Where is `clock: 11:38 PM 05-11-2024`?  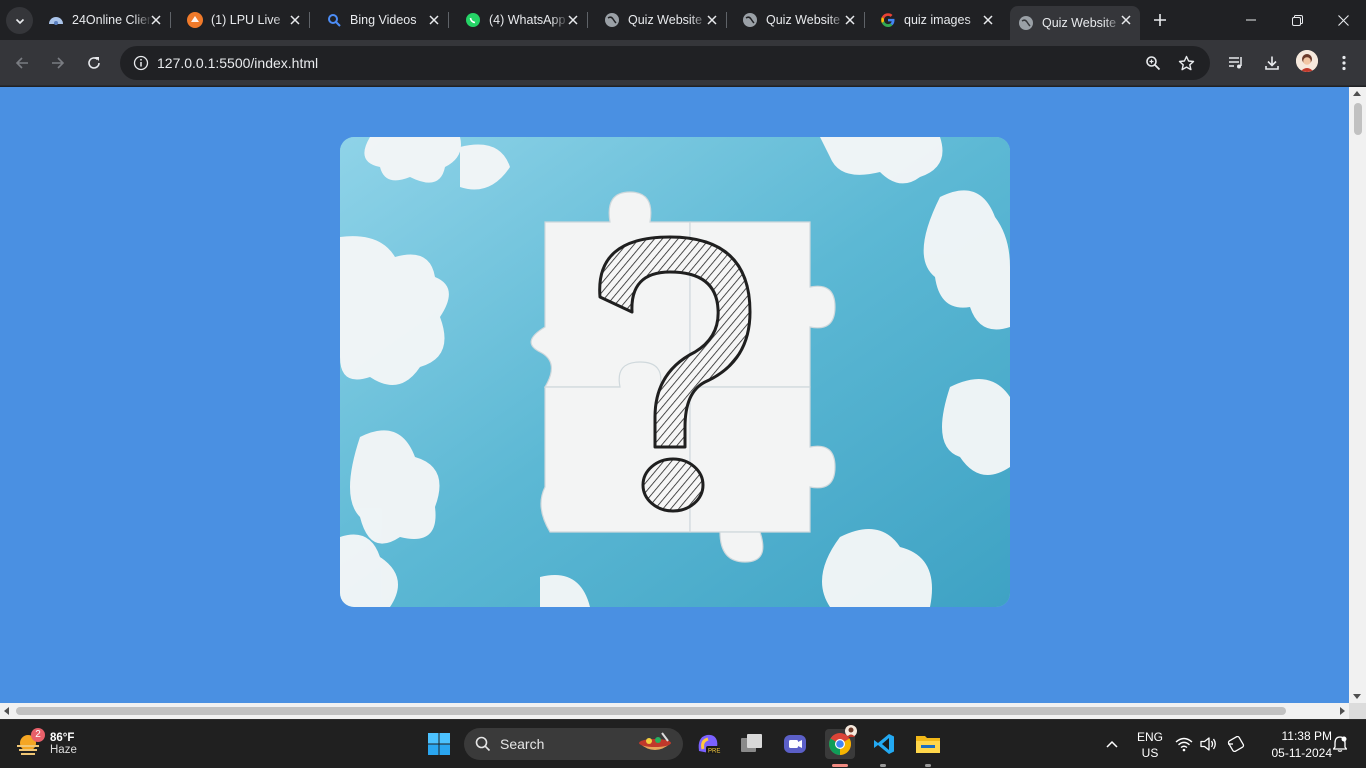 clock: 11:38 PM 05-11-2024 is located at coordinates (1292, 744).